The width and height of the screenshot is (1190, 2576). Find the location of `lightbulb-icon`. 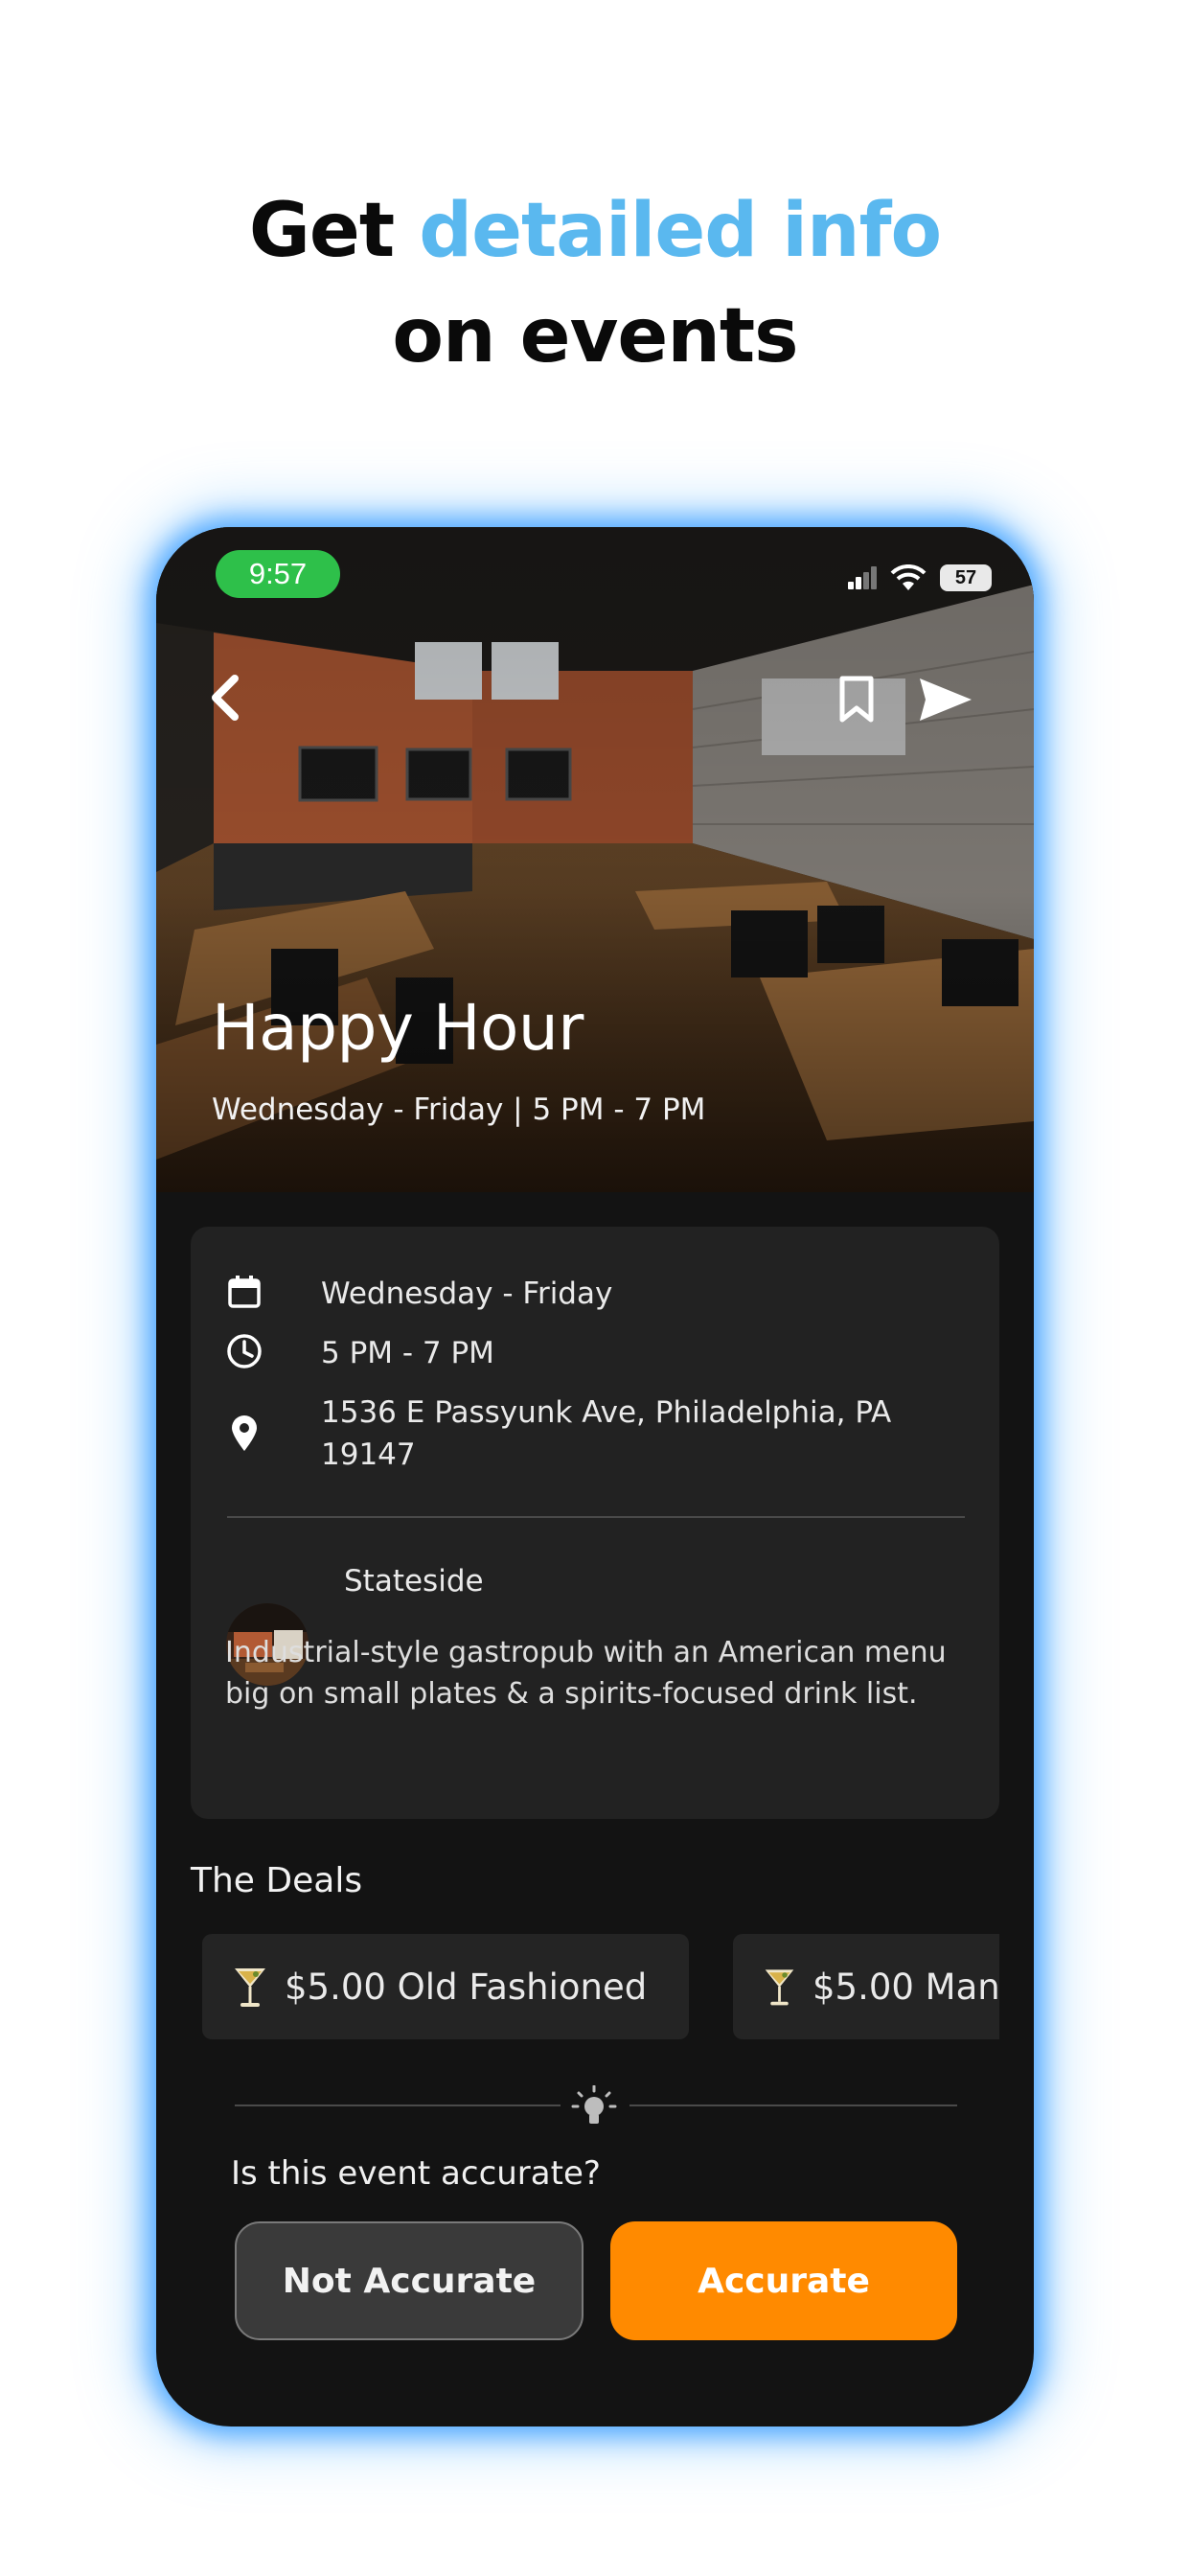

lightbulb-icon is located at coordinates (594, 2104).